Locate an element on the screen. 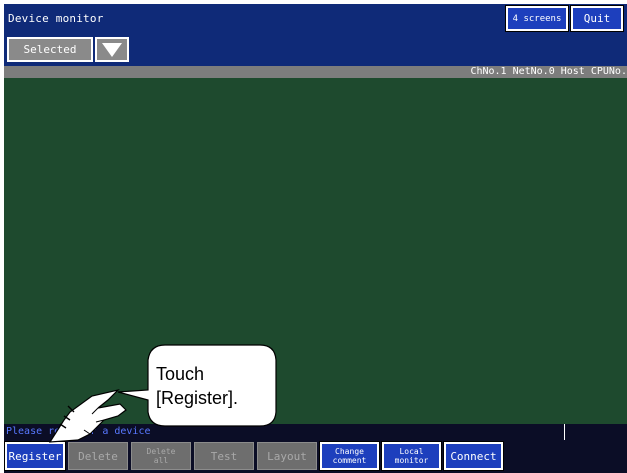 This screenshot has height=473, width=627. test-button: Test is located at coordinates (224, 456).